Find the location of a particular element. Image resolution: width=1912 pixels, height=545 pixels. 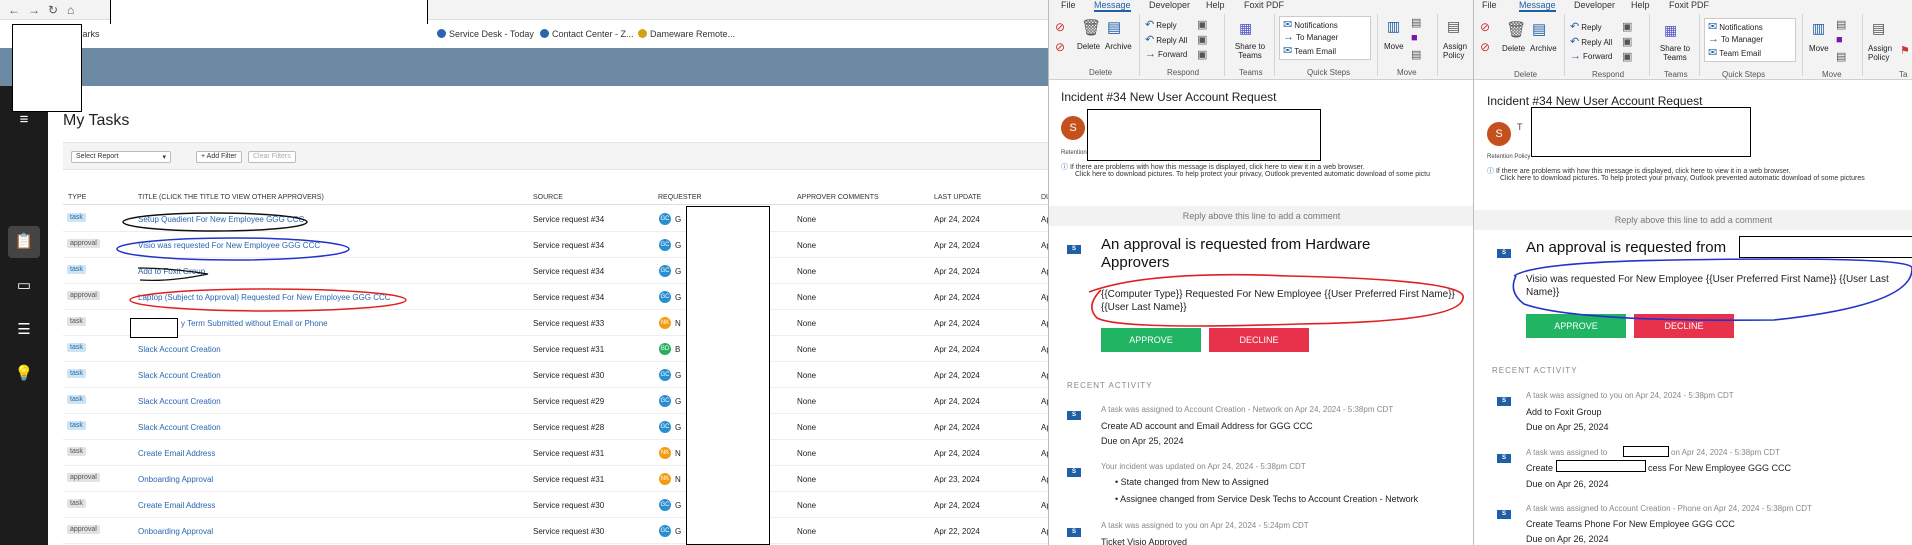

source-cell: Service request #28 is located at coordinates (568, 427).